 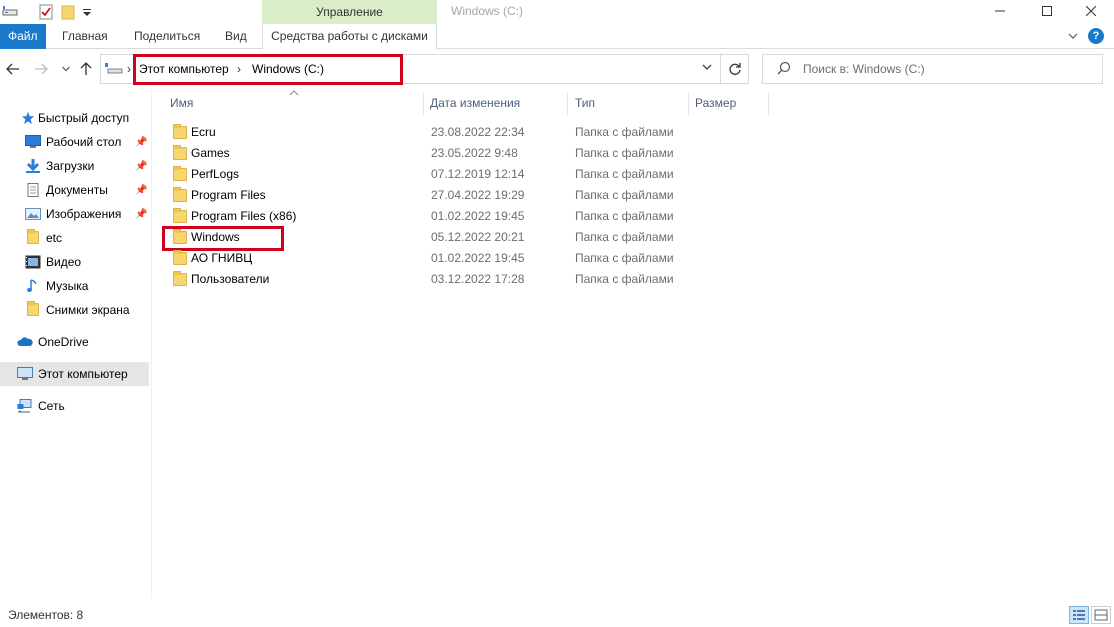 What do you see at coordinates (63, 342) in the screenshot?
I see `sidebar-item-label: OneDrive` at bounding box center [63, 342].